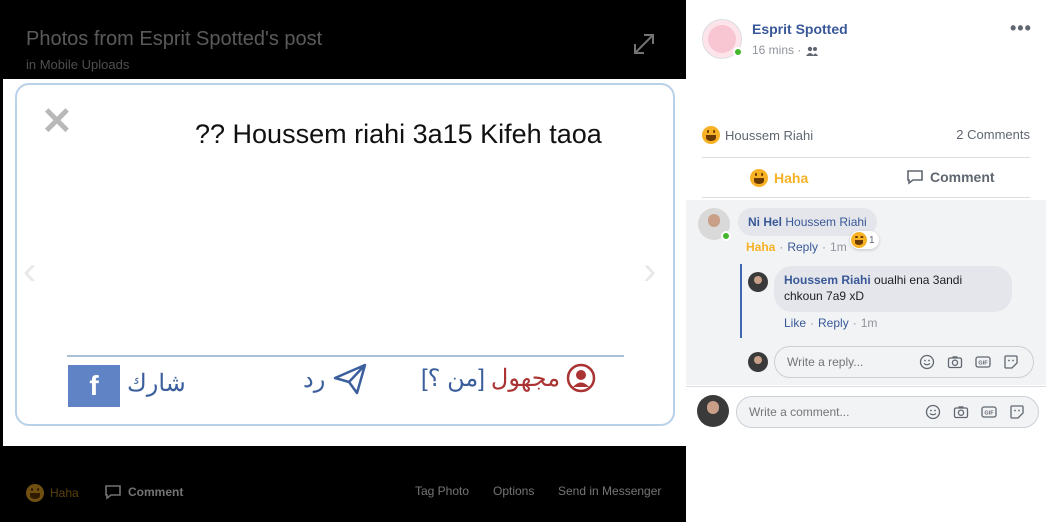 Image resolution: width=1046 pixels, height=522 pixels. I want to click on more-options-icon: •••, so click(1021, 28).